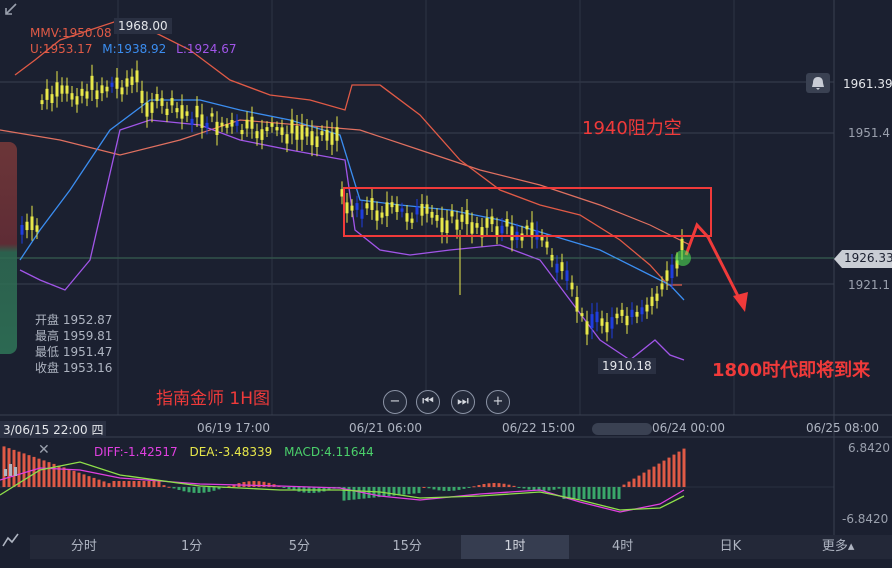  I want to click on down-arrow-head, so click(740, 302).